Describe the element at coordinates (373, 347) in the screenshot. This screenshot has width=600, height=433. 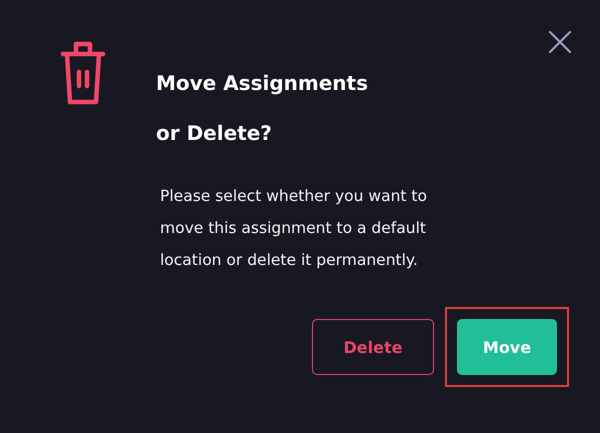
I see `delete-button: Delete` at that location.